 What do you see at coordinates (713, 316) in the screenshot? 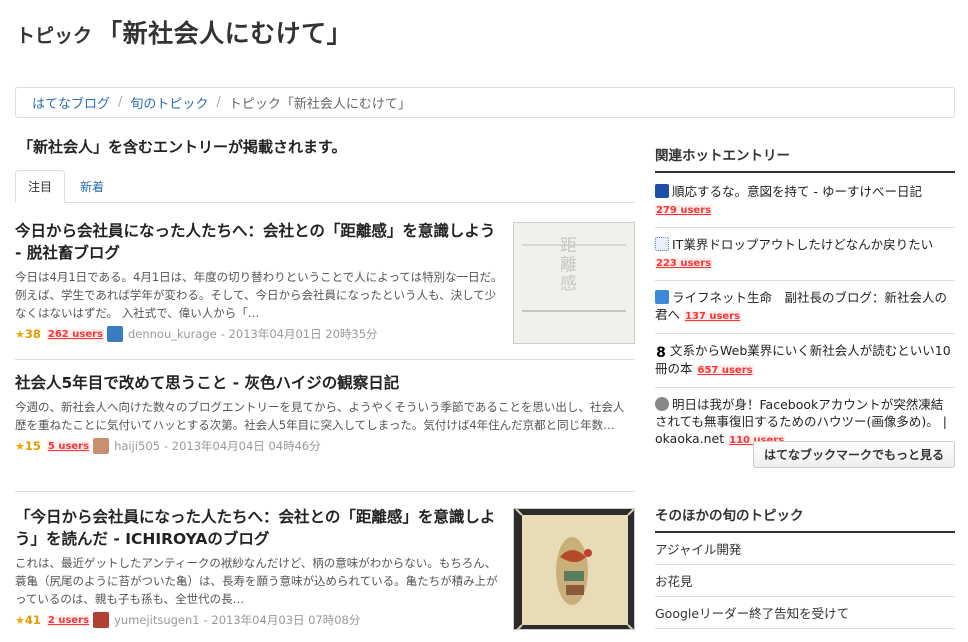
I see `bookmark-users: 137 users` at bounding box center [713, 316].